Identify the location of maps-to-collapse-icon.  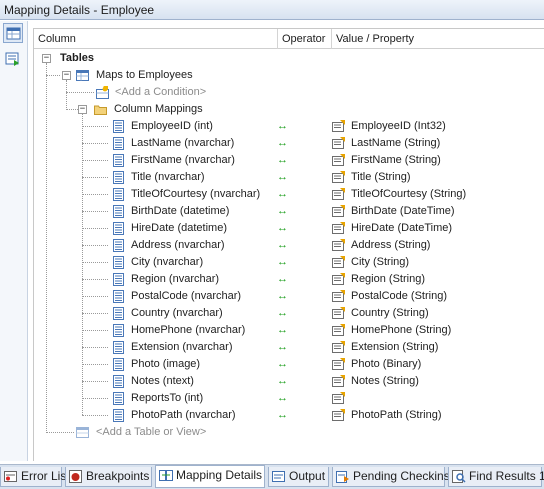
(66, 75).